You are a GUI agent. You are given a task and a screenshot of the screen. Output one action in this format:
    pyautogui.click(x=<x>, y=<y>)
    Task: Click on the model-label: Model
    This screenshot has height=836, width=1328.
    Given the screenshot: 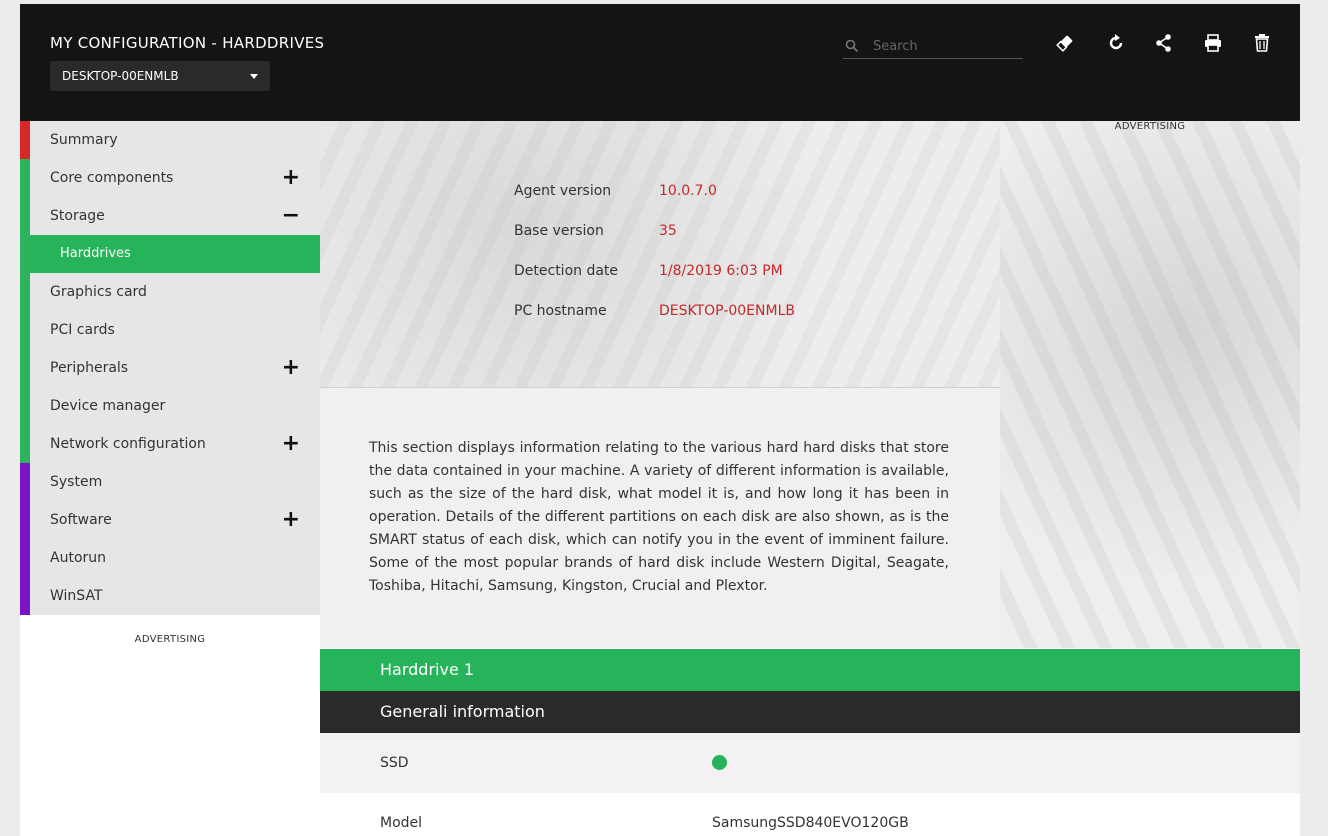 What is the action you would take?
    pyautogui.click(x=401, y=823)
    